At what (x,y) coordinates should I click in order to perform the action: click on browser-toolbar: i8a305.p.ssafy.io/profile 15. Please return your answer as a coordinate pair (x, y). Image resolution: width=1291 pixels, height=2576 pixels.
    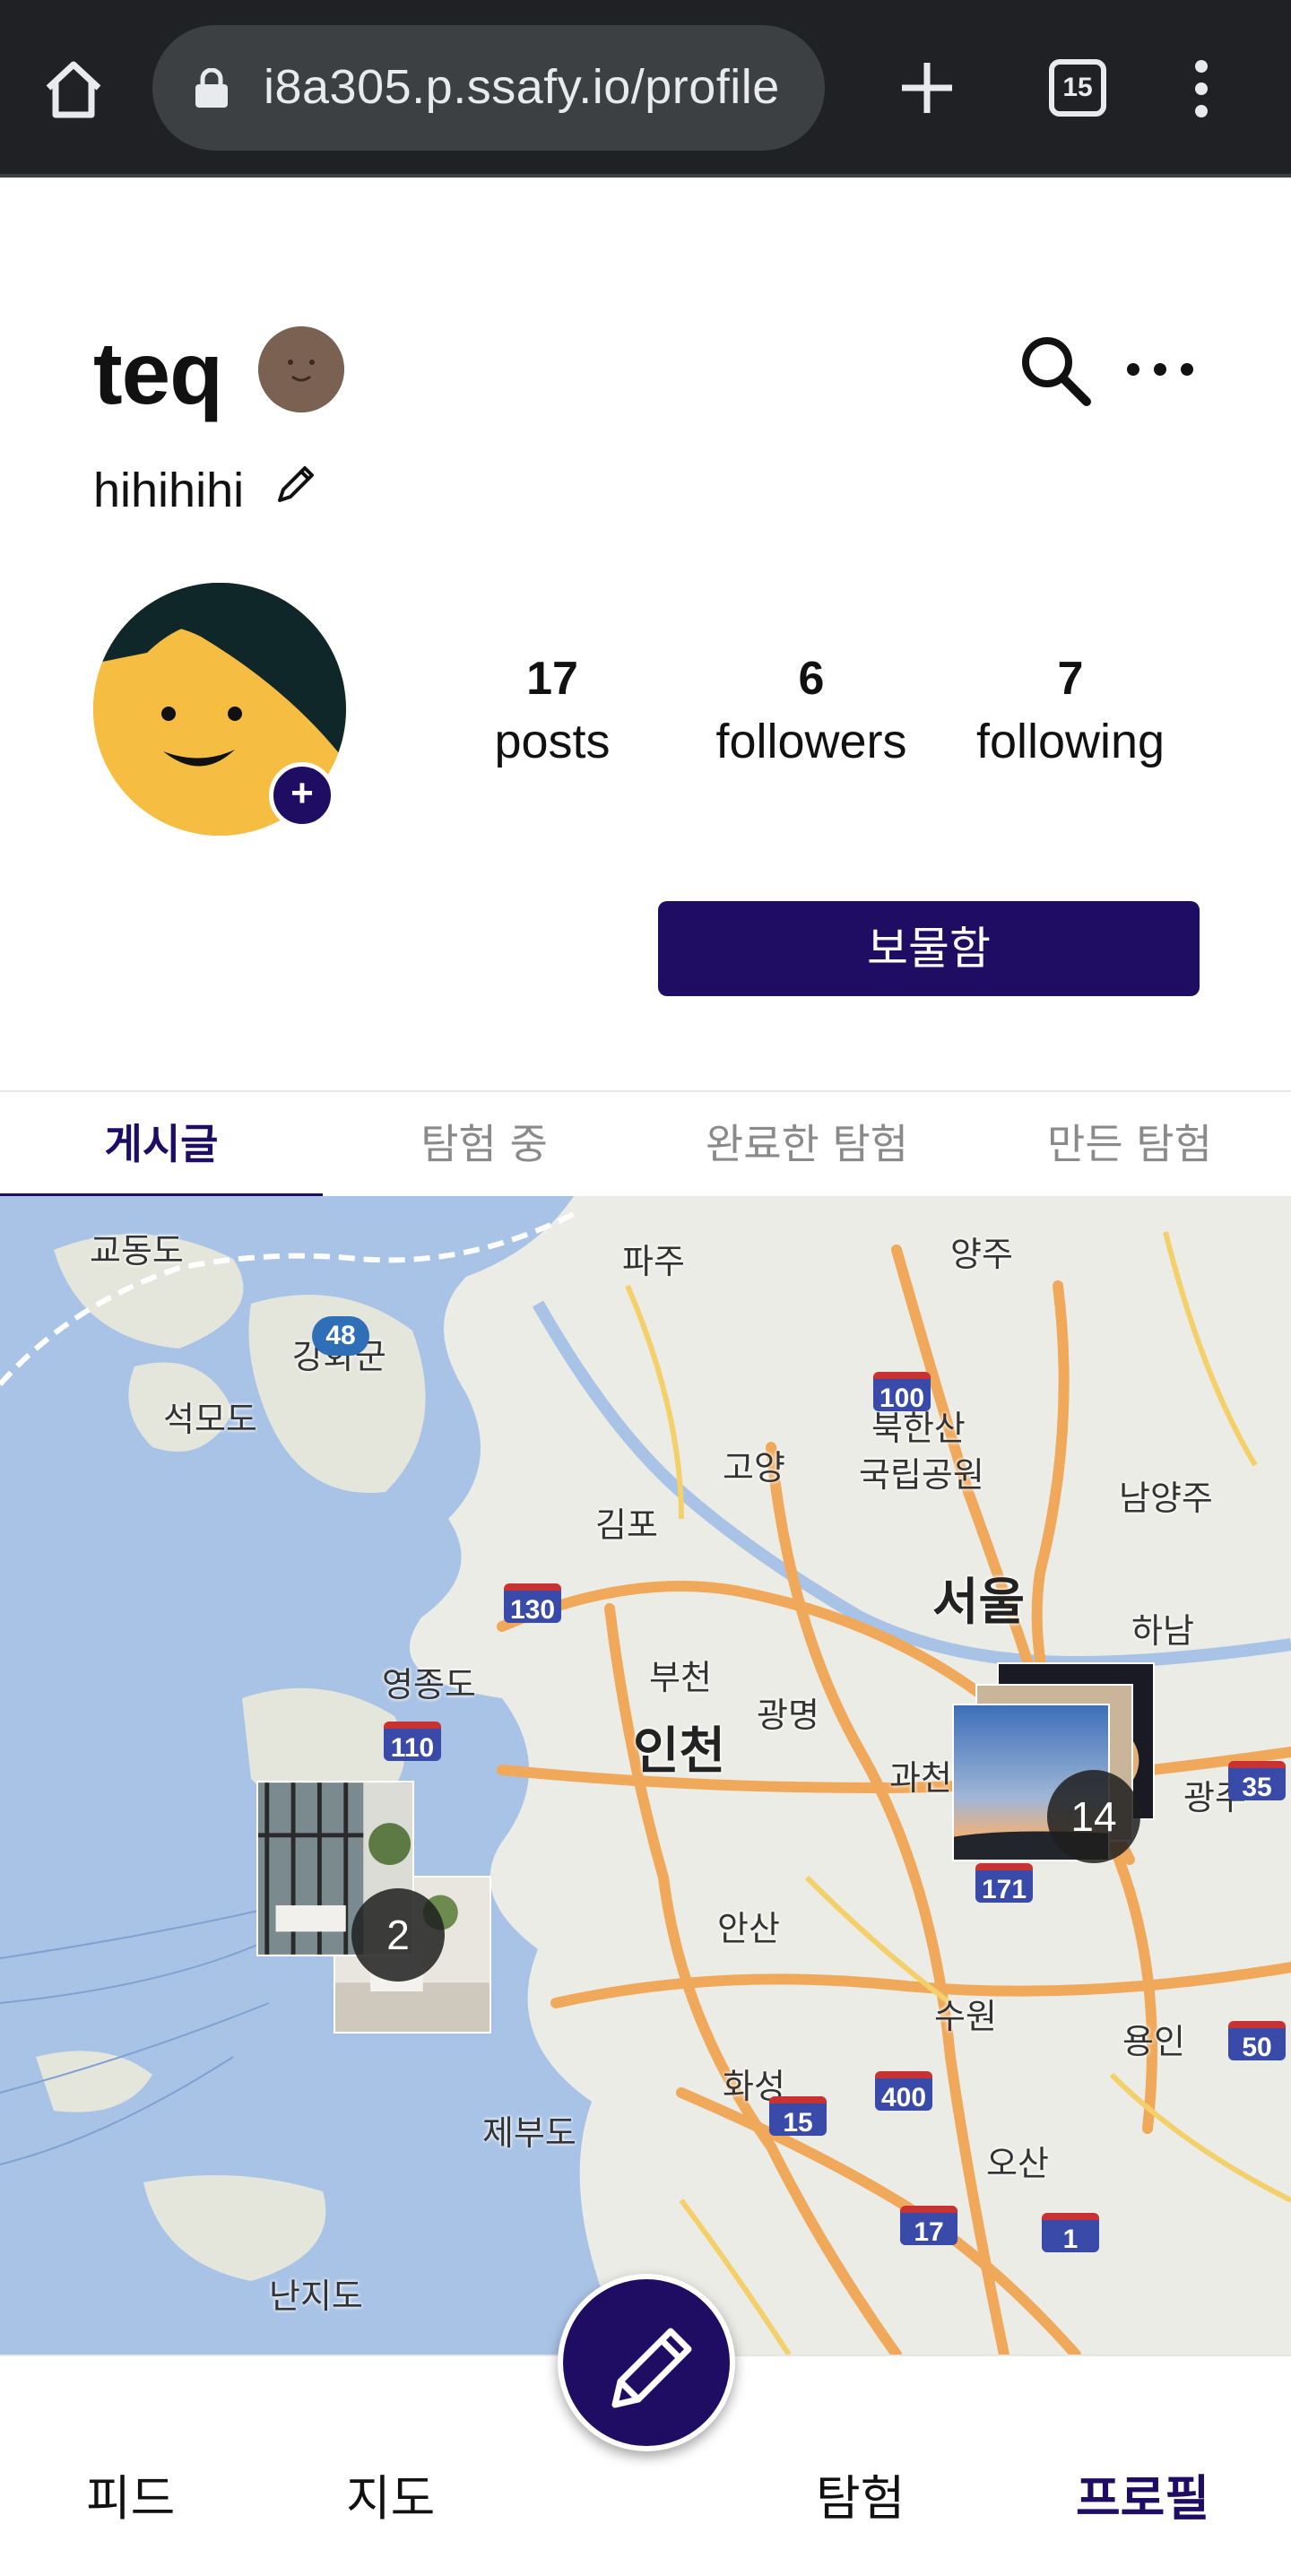
    Looking at the image, I should click on (645, 89).